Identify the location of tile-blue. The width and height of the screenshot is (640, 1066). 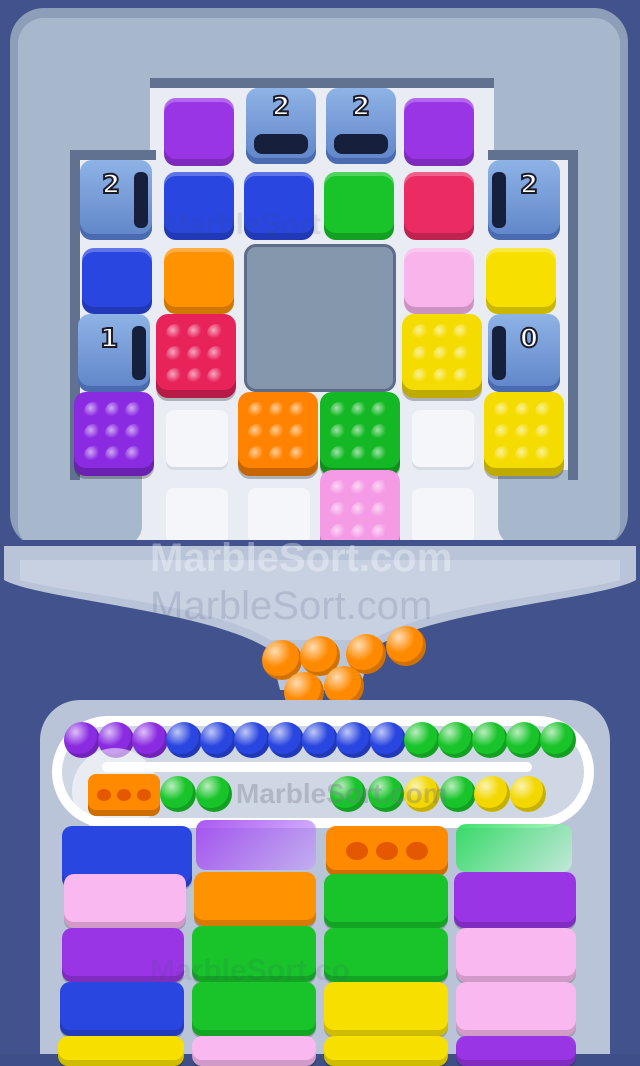
(117, 281).